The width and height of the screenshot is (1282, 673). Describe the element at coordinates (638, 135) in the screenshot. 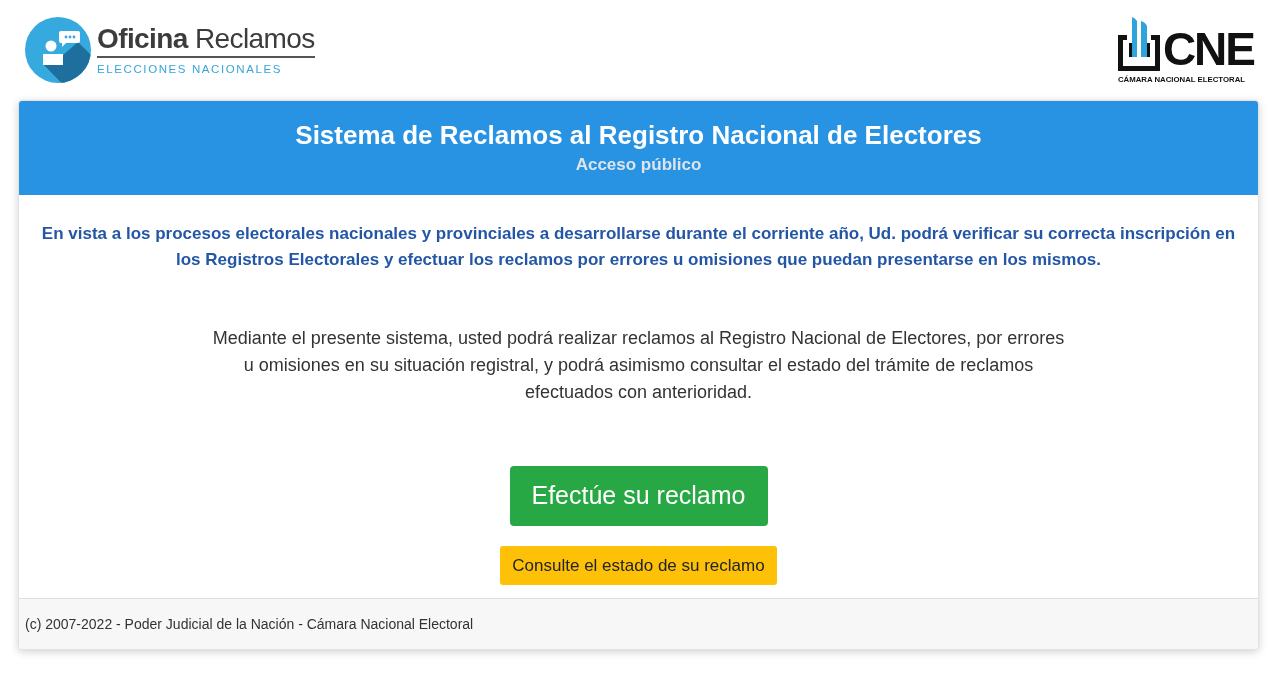

I see `card-title: Sistema de Reclamos al Registro Nacional de Electores` at that location.